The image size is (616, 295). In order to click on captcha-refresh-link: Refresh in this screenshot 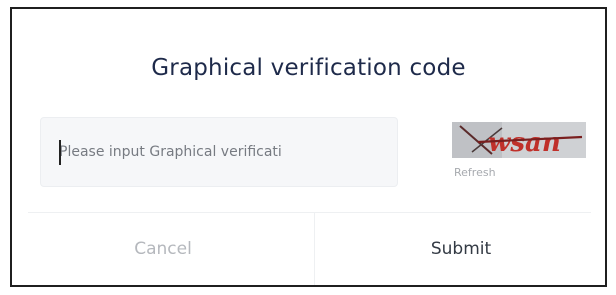, I will do `click(475, 172)`.